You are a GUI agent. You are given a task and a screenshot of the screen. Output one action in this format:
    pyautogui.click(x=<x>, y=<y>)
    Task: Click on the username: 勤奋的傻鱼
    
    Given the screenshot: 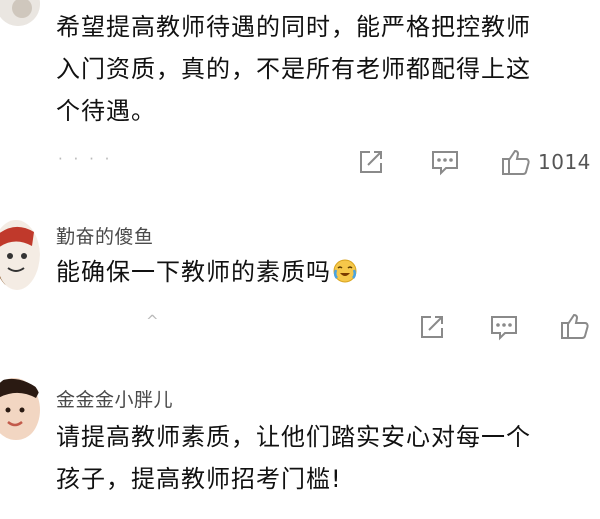 What is the action you would take?
    pyautogui.click(x=105, y=235)
    